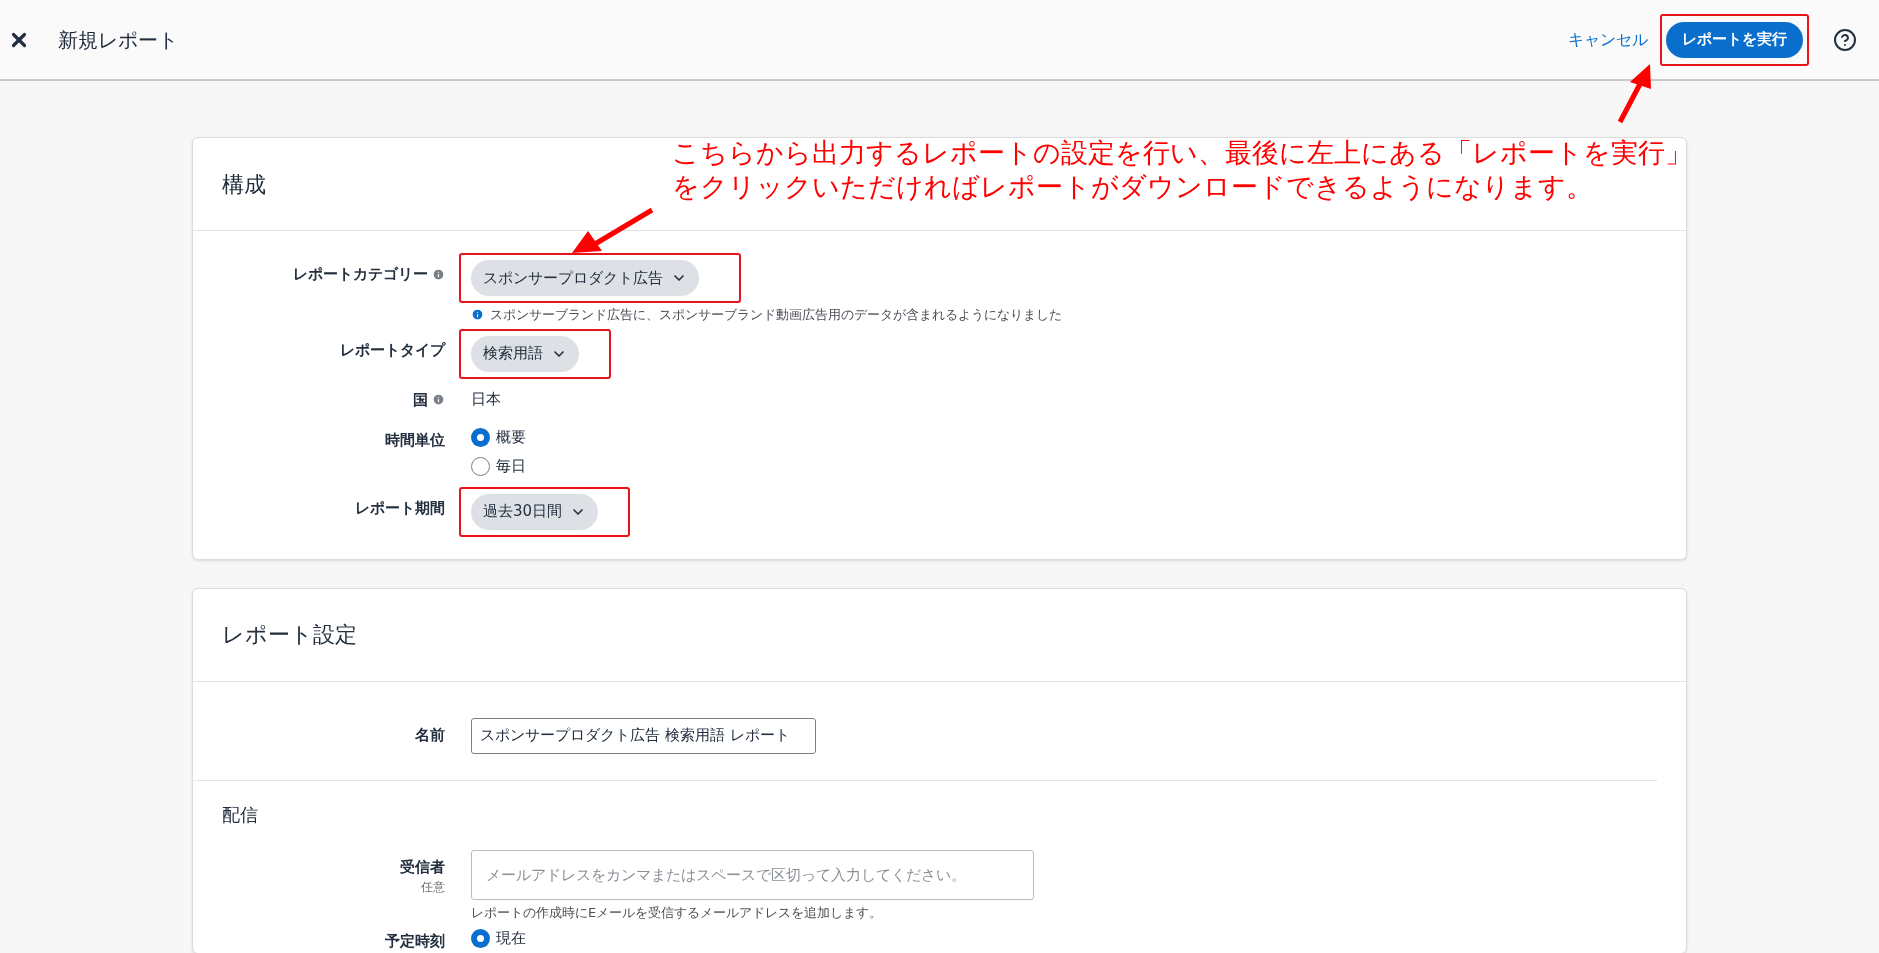 The width and height of the screenshot is (1879, 953). What do you see at coordinates (415, 941) in the screenshot?
I see `field-label: 予定時刻` at bounding box center [415, 941].